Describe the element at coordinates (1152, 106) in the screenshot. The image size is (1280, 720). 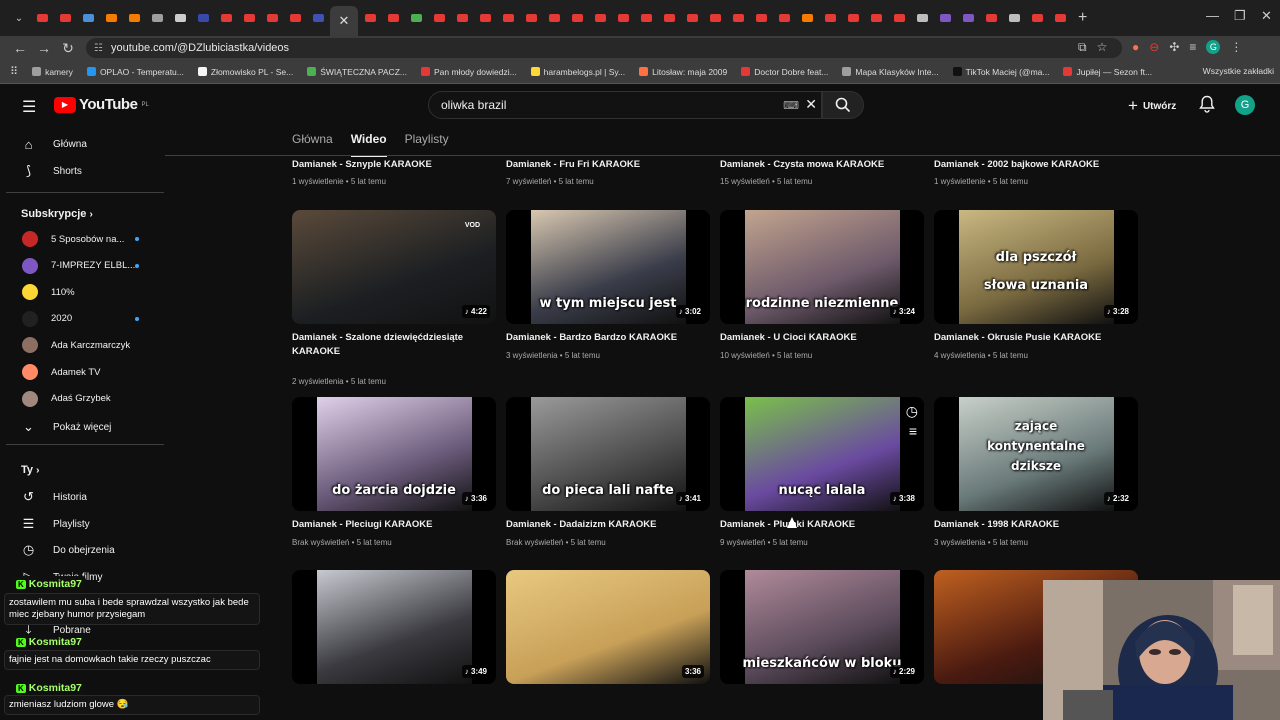
I see `create-button: + Utwórz` at that location.